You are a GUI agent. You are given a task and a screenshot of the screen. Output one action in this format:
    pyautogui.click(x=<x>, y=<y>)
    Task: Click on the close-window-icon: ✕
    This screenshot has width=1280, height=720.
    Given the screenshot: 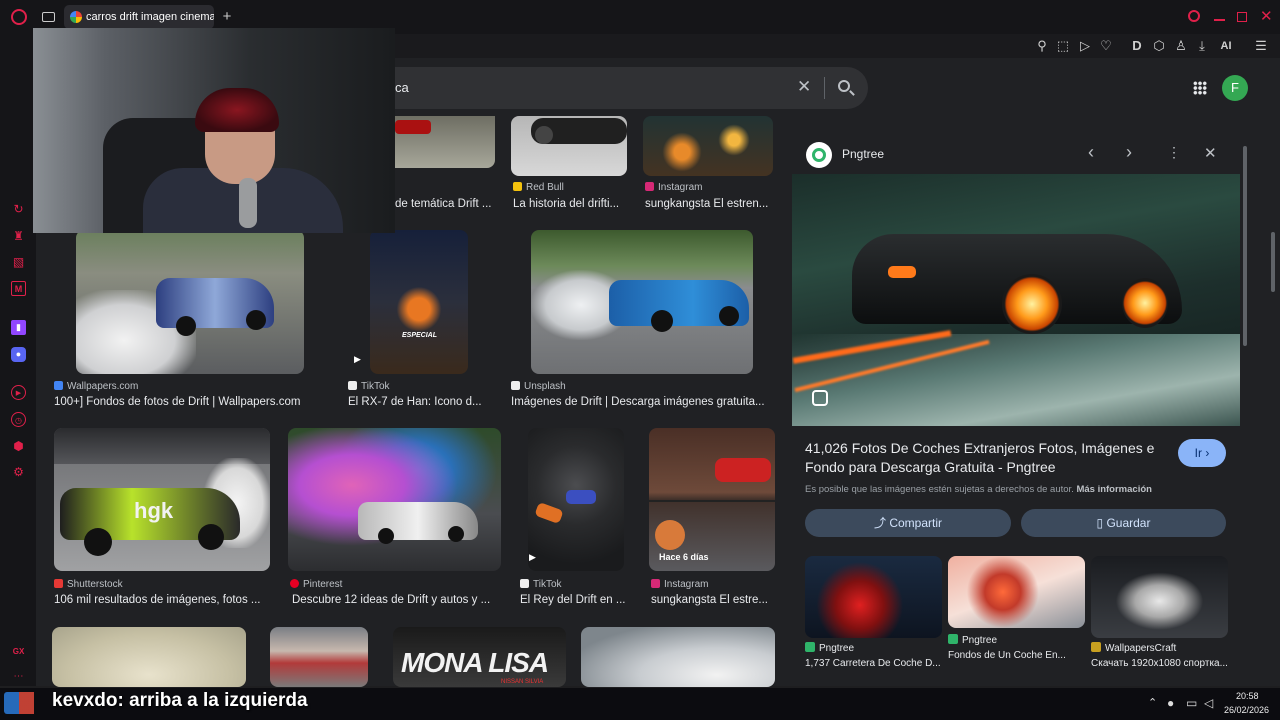 What is the action you would take?
    pyautogui.click(x=1266, y=16)
    